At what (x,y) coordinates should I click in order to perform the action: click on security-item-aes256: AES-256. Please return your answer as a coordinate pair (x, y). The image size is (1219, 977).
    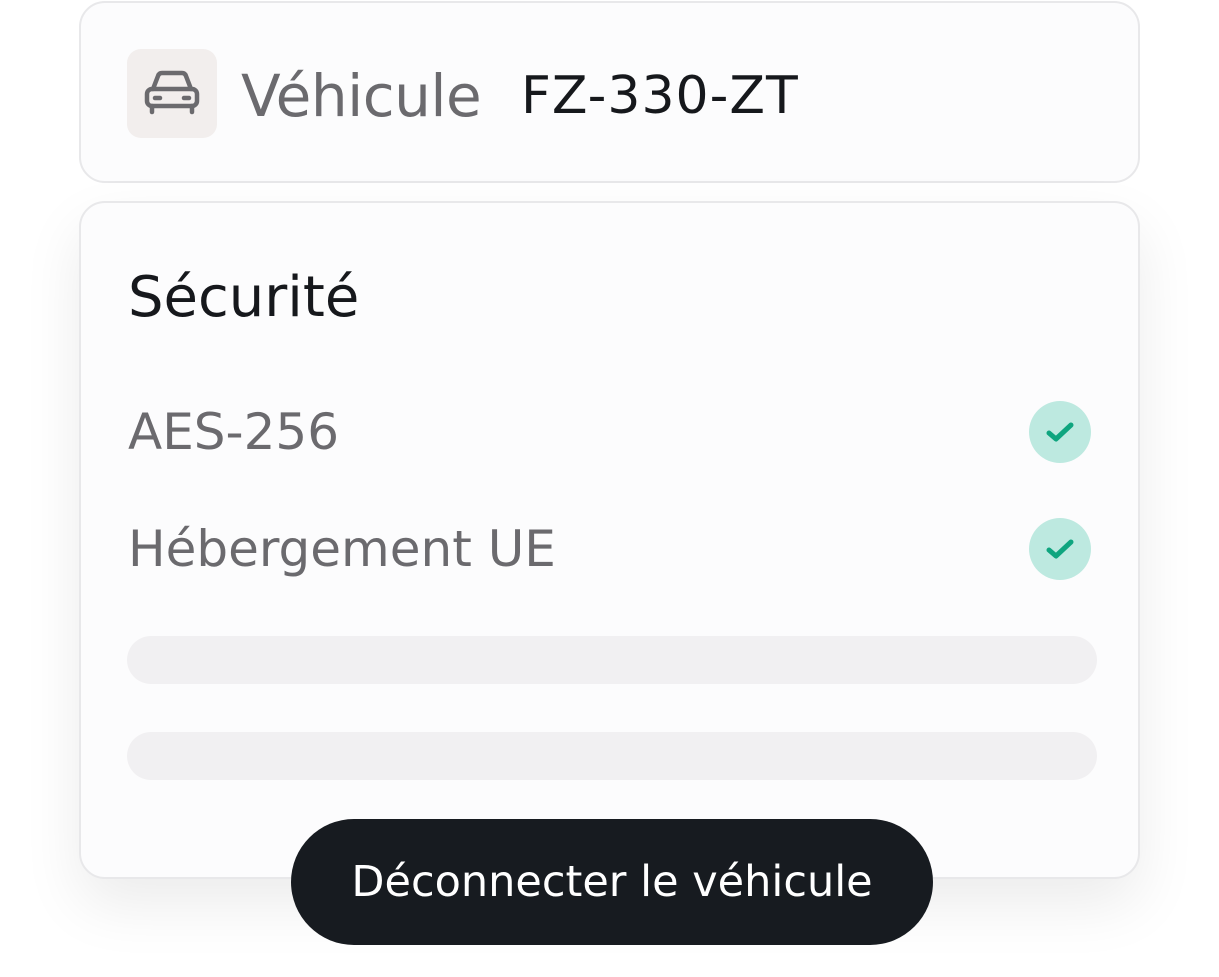
    Looking at the image, I should click on (609, 432).